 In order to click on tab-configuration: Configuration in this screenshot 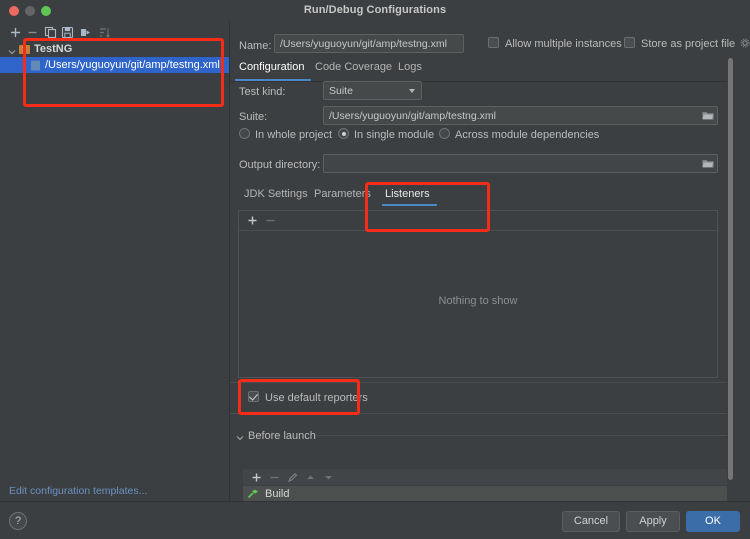, I will do `click(271, 67)`.